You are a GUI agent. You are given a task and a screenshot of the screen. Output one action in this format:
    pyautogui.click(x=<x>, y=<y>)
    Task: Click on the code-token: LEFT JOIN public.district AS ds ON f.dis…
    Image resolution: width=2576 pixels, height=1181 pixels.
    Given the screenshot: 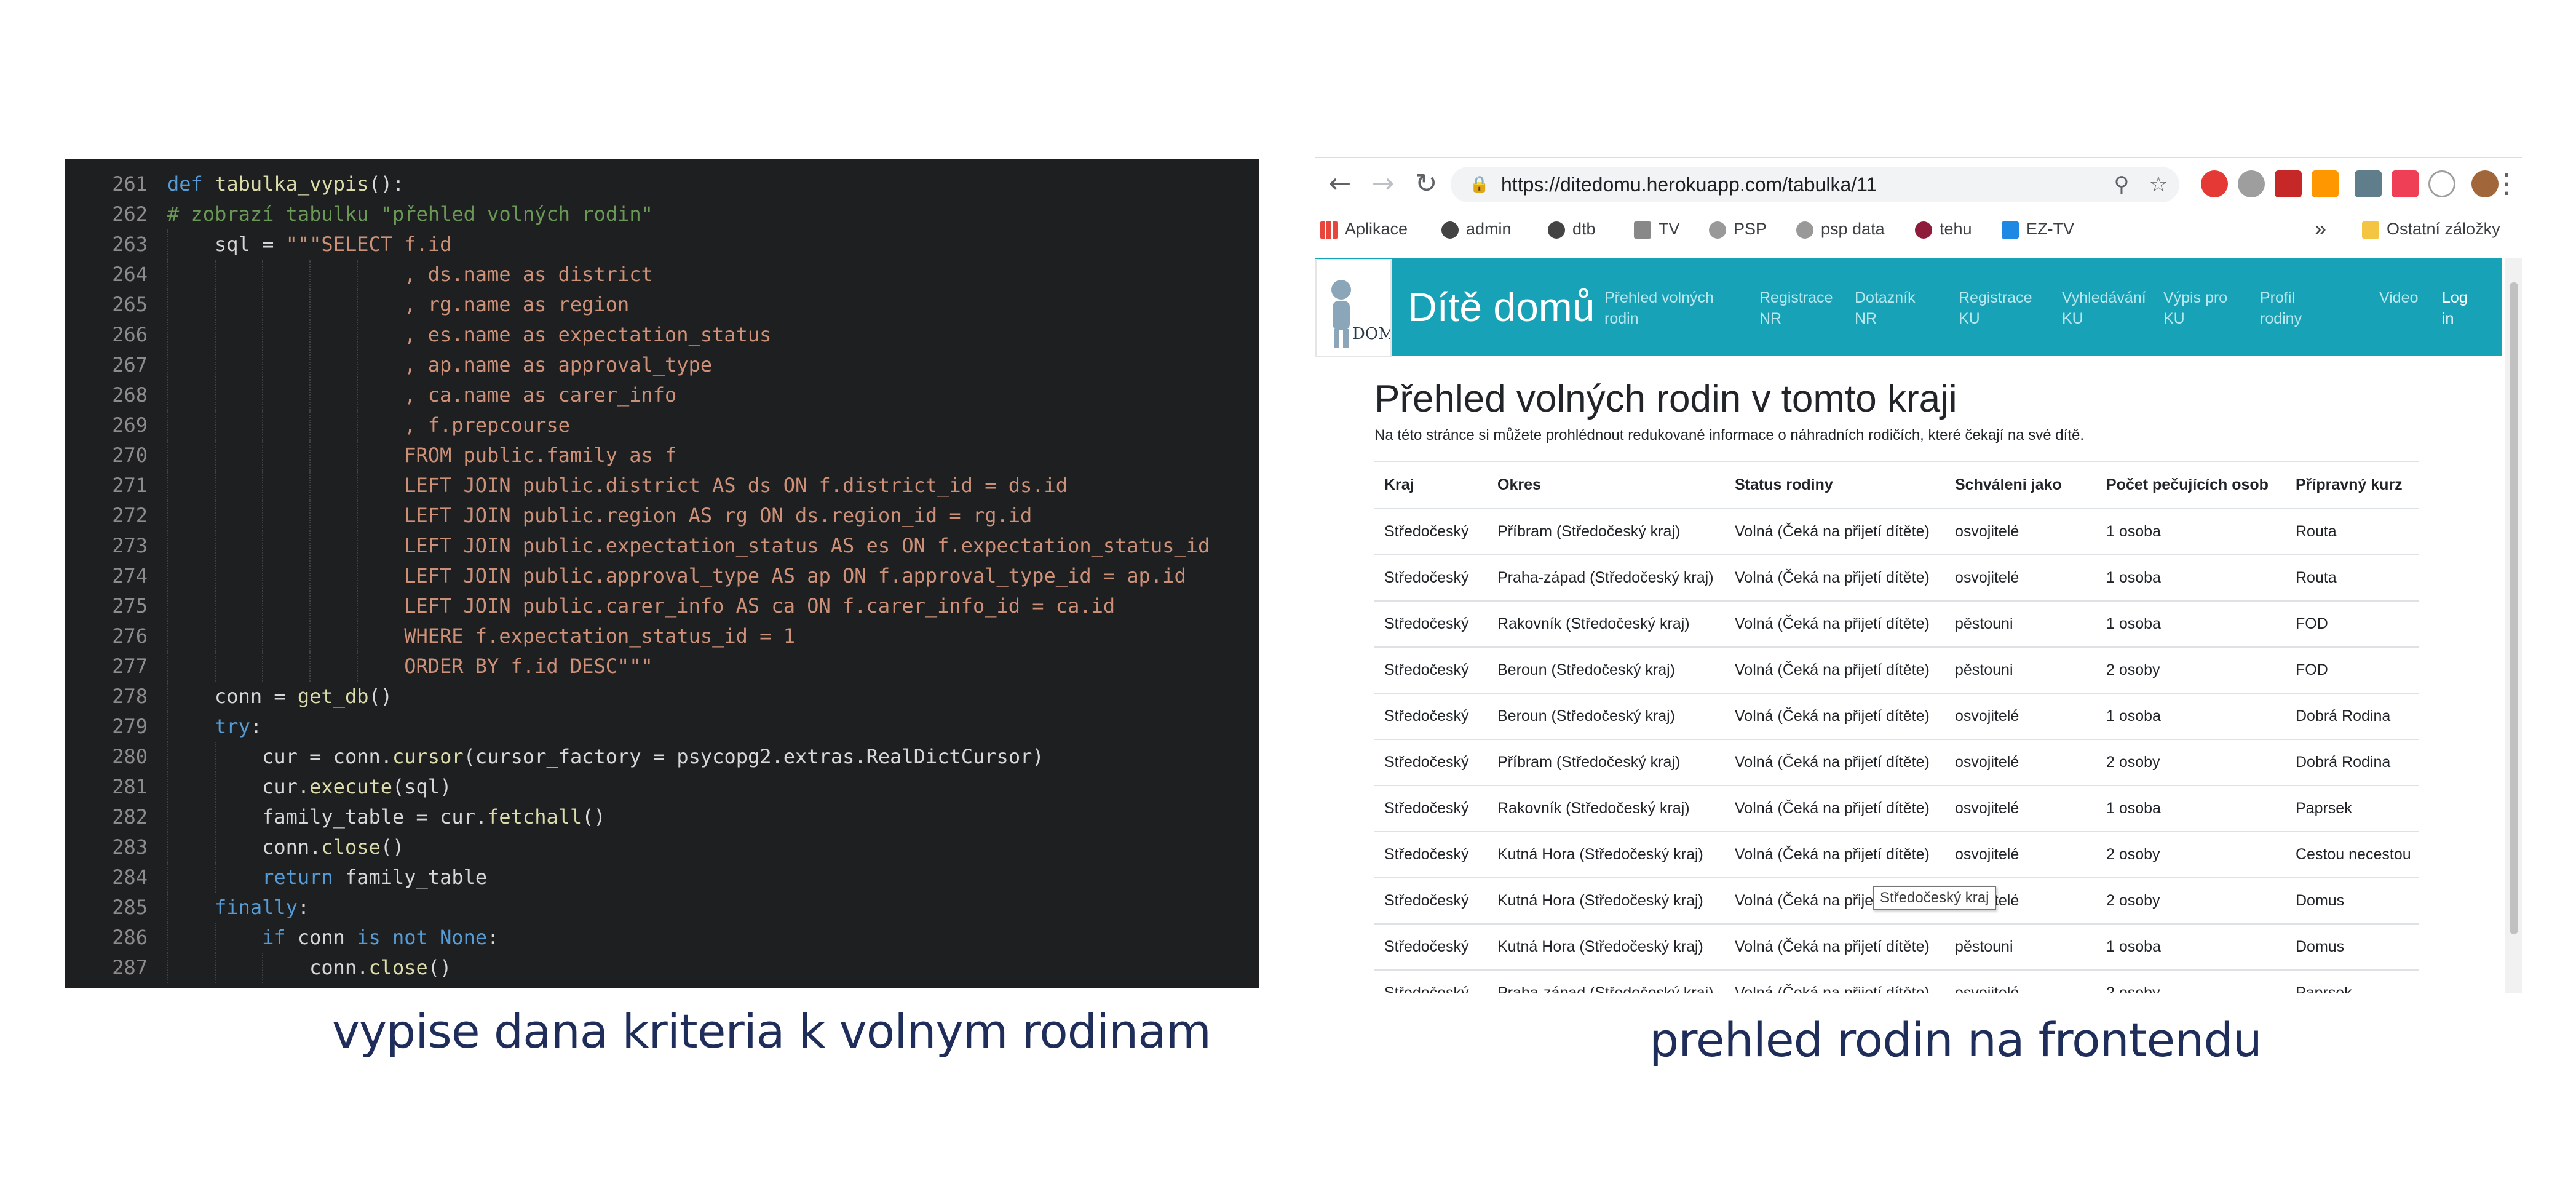 What is the action you would take?
    pyautogui.click(x=736, y=485)
    